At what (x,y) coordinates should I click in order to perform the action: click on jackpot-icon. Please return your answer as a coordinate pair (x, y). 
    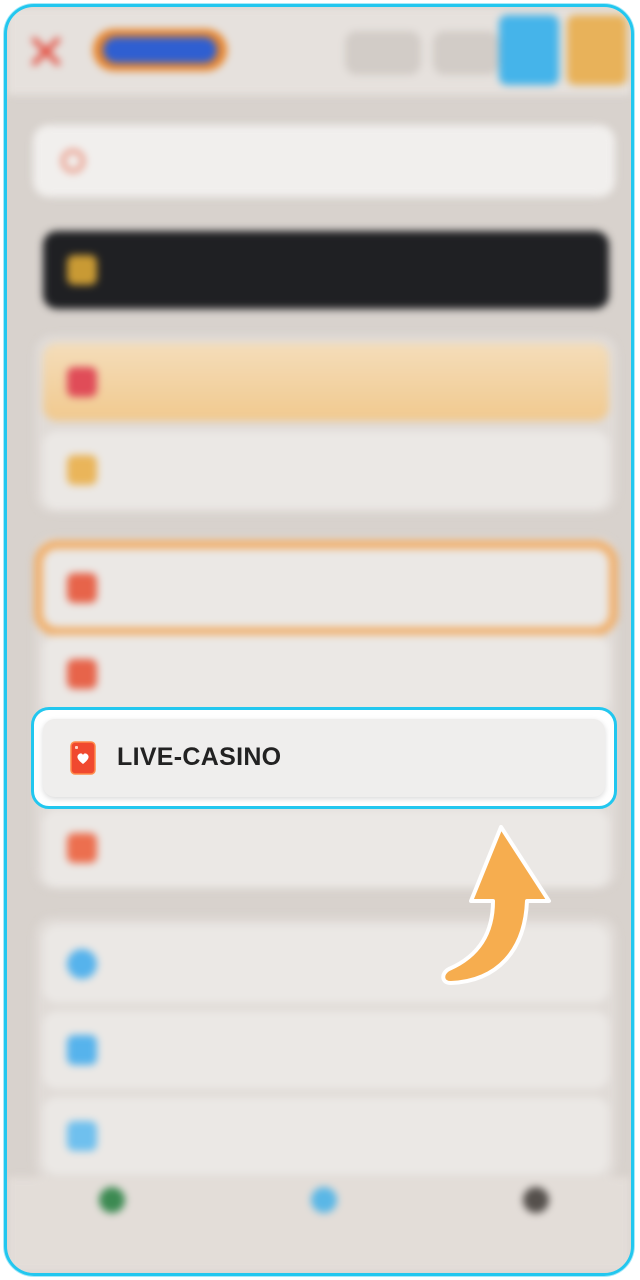
    Looking at the image, I should click on (82, 848).